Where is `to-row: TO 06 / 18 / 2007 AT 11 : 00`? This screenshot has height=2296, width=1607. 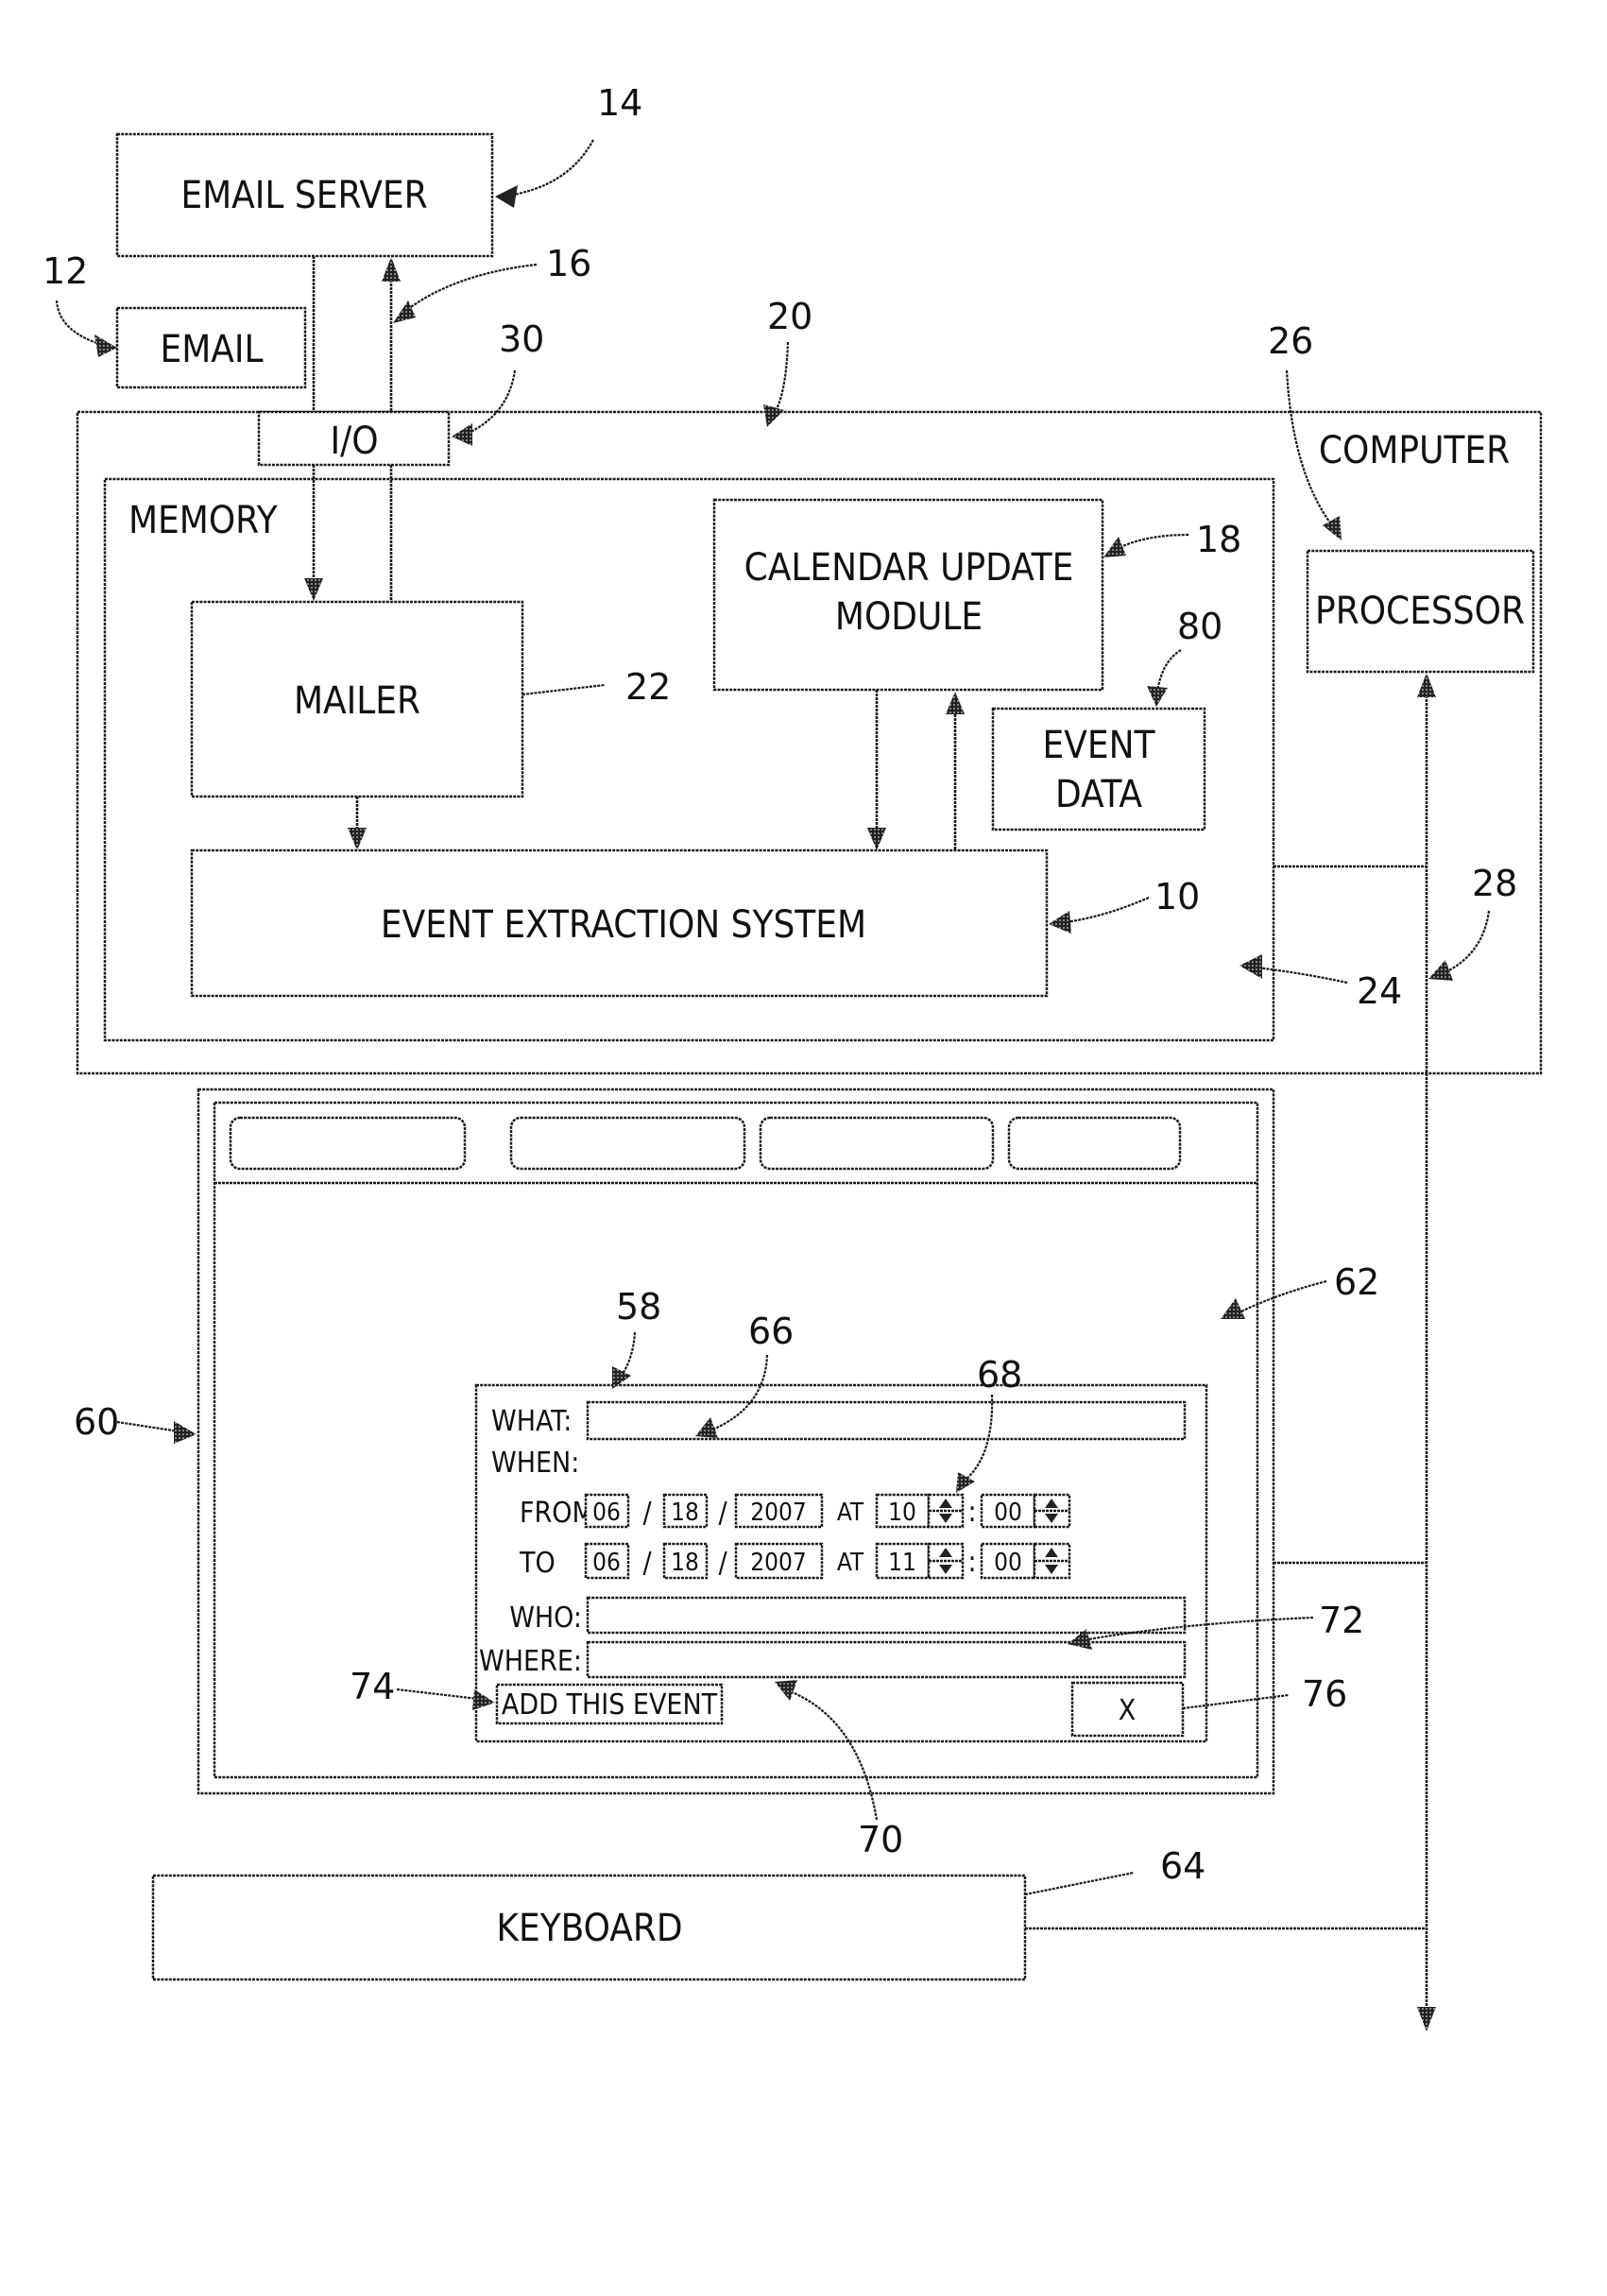
to-row: TO 06 / 18 / 2007 AT 11 : 00 is located at coordinates (795, 1561).